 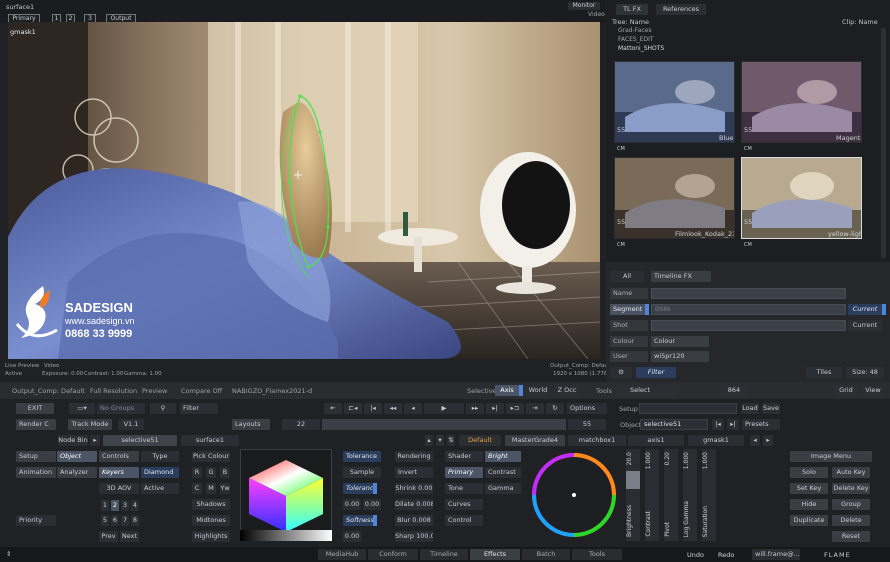 What do you see at coordinates (199, 408) in the screenshot?
I see `filter-field: Filter` at bounding box center [199, 408].